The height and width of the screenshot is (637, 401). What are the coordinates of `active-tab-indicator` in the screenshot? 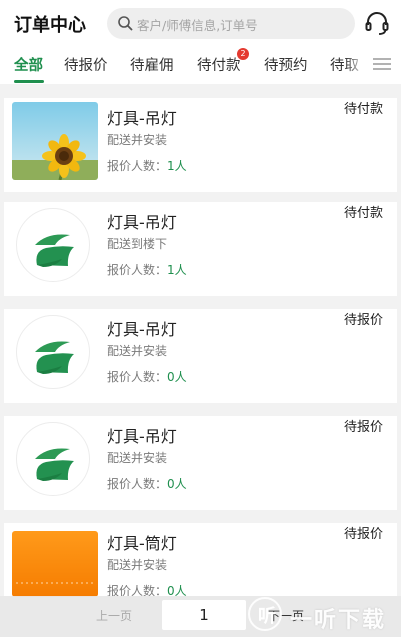 It's located at (29, 81).